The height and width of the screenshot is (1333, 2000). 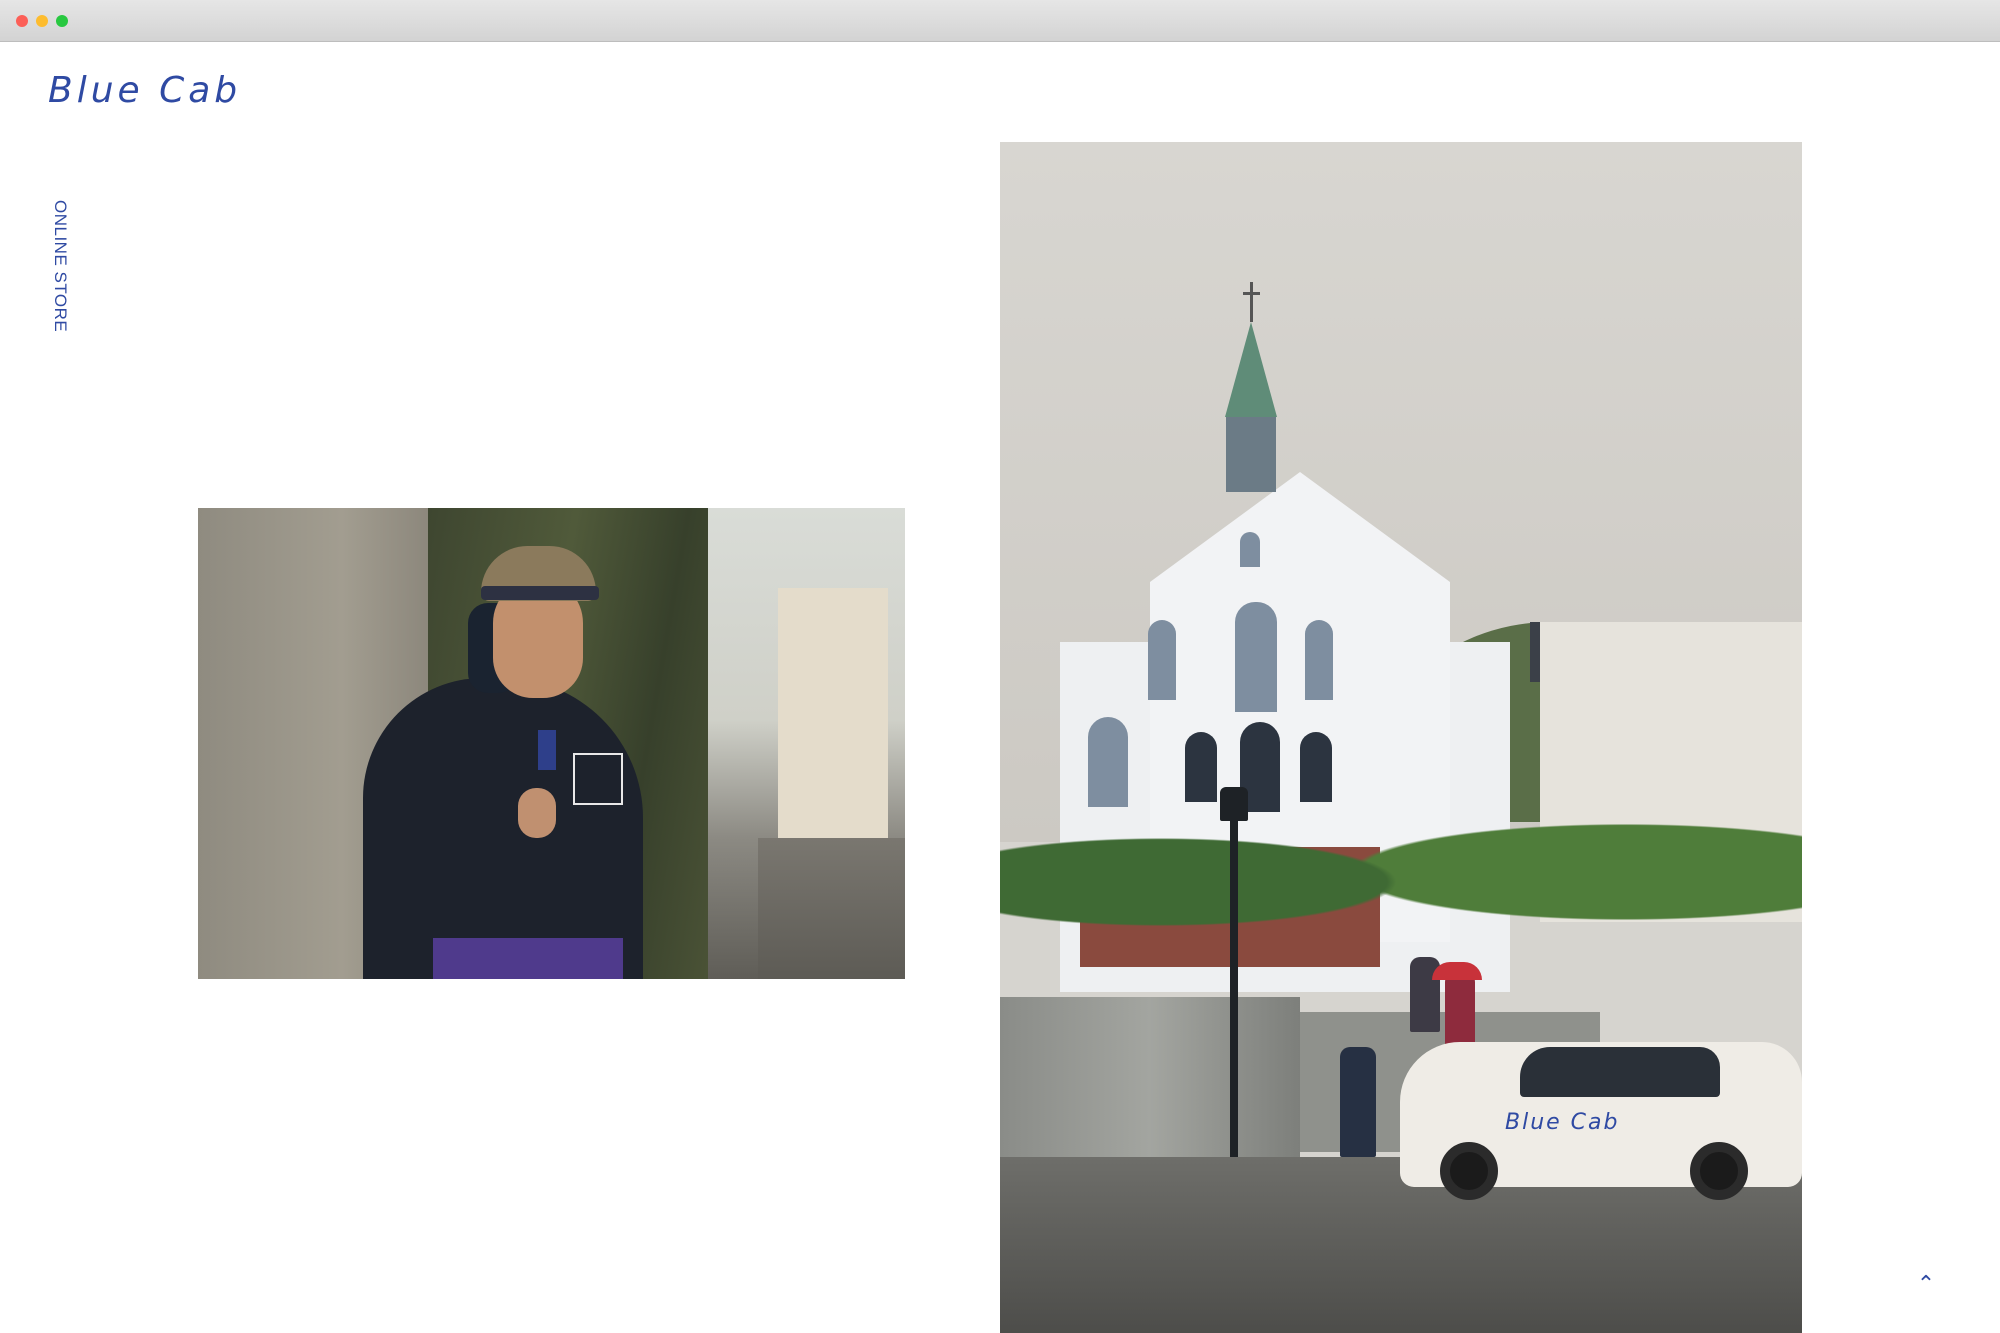 What do you see at coordinates (42, 21) in the screenshot?
I see `minimize-window-button` at bounding box center [42, 21].